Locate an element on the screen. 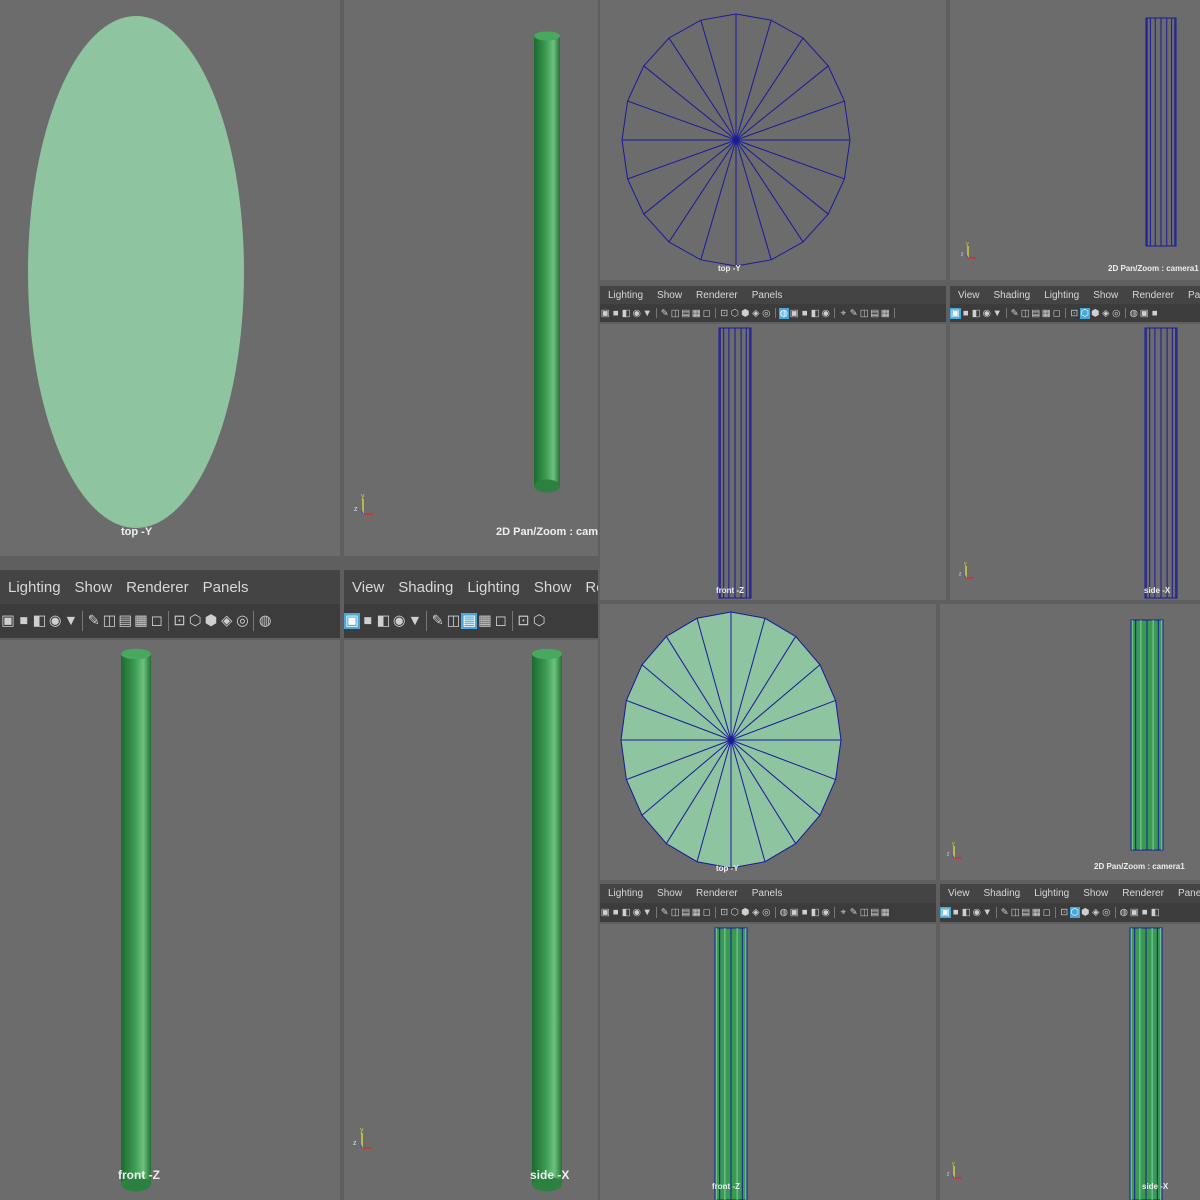  viewport-persp-shaded: yz 2D Pan/Zoom : camera1 is located at coordinates (471, 278).